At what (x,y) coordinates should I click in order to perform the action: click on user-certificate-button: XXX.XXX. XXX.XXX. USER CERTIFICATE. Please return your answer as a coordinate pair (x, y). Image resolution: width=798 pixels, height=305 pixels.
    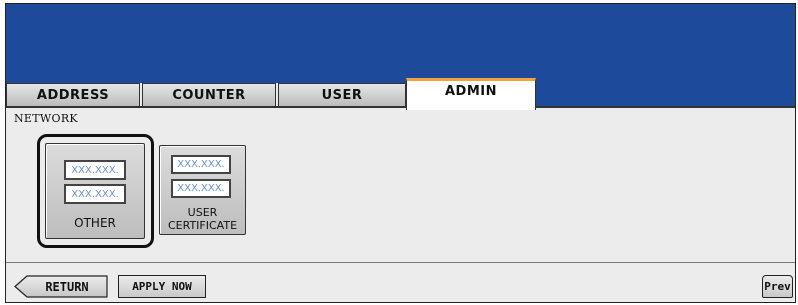
    Looking at the image, I should click on (202, 190).